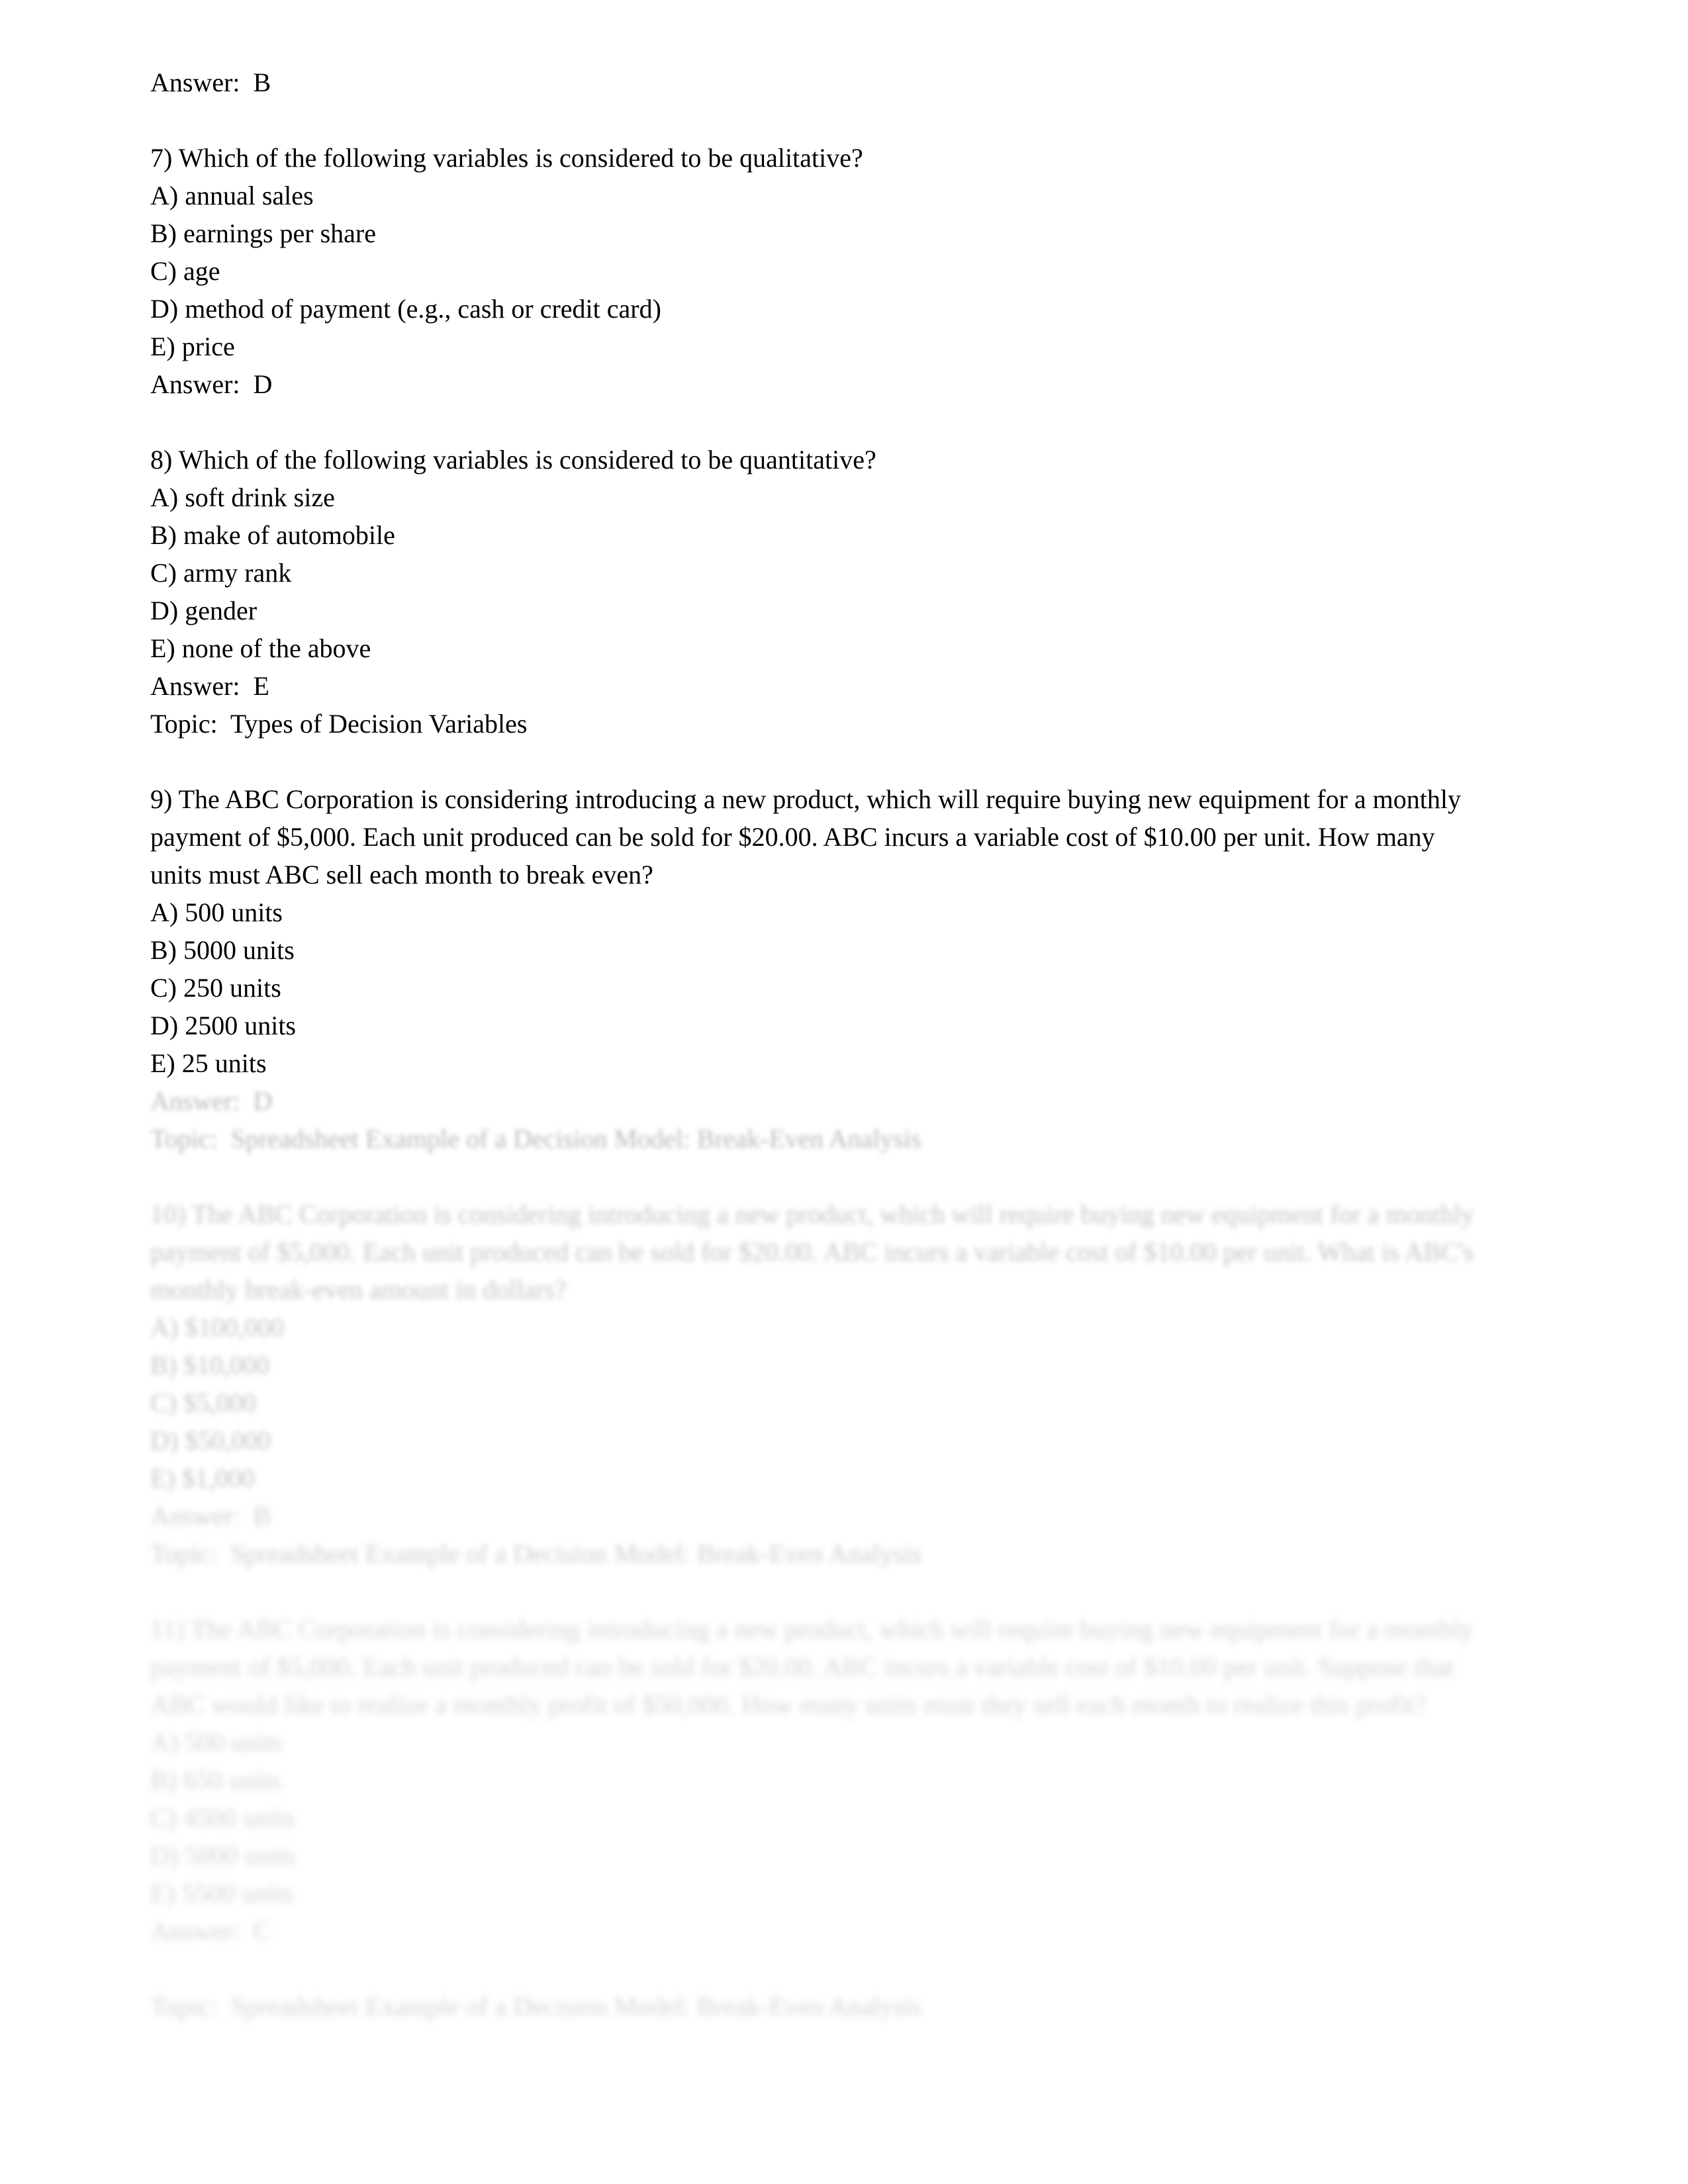 The width and height of the screenshot is (1688, 2184). Describe the element at coordinates (208, 1063) in the screenshot. I see `question-option-q9-e: E) 25 units` at that location.